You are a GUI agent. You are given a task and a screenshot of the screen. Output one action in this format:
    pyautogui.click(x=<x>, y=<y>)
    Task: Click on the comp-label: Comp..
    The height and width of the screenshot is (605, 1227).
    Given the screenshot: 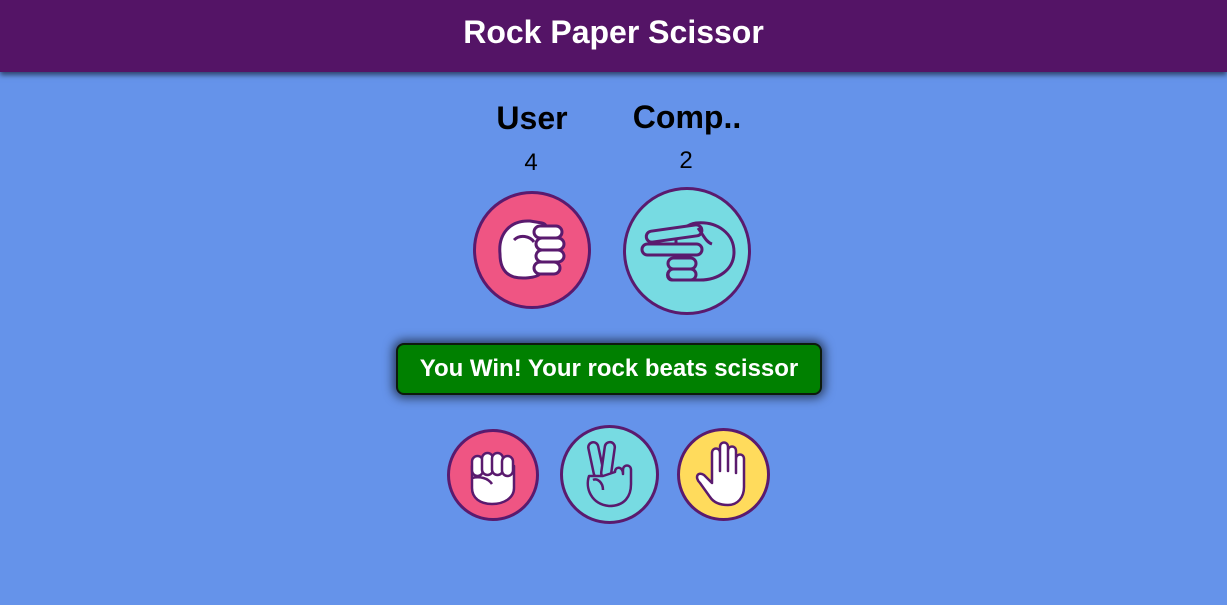 What is the action you would take?
    pyautogui.click(x=687, y=117)
    